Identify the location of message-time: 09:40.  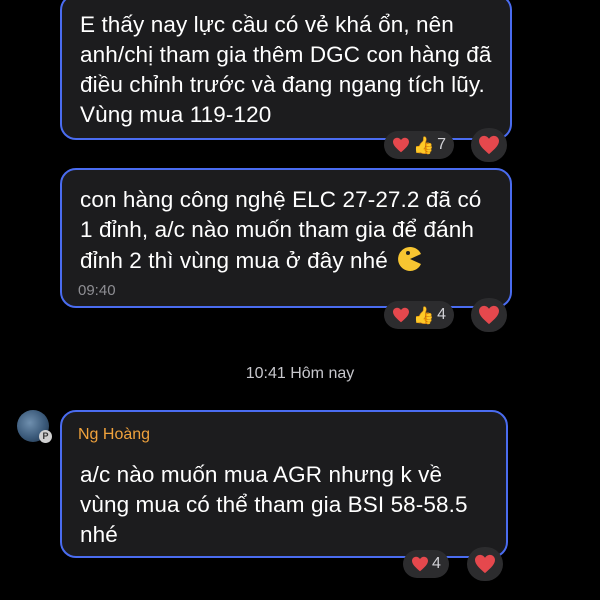
(97, 290).